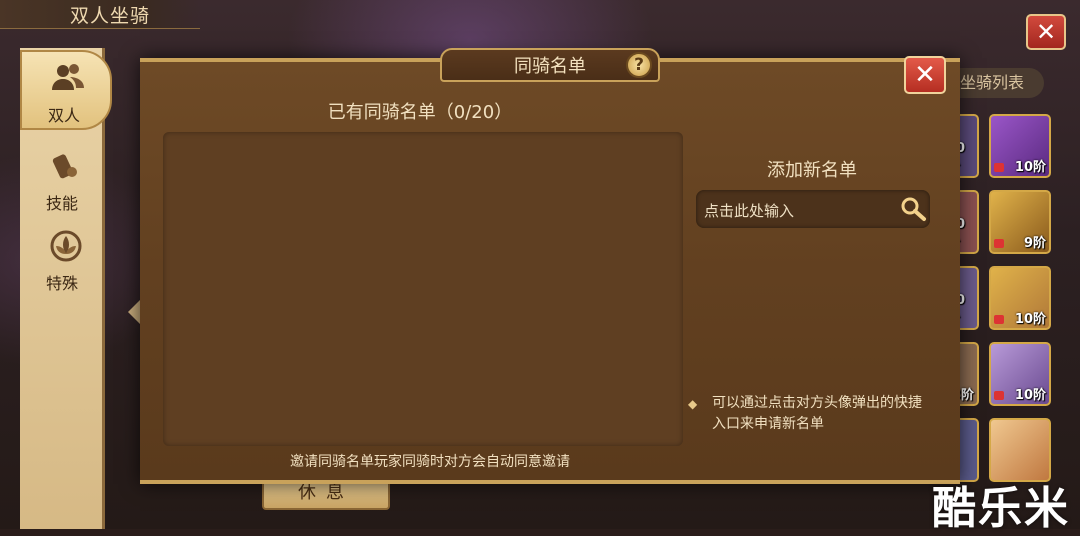 The image size is (1080, 536). What do you see at coordinates (420, 112) in the screenshot?
I see `ride-list-title: 已有同骑名单（0/20）` at bounding box center [420, 112].